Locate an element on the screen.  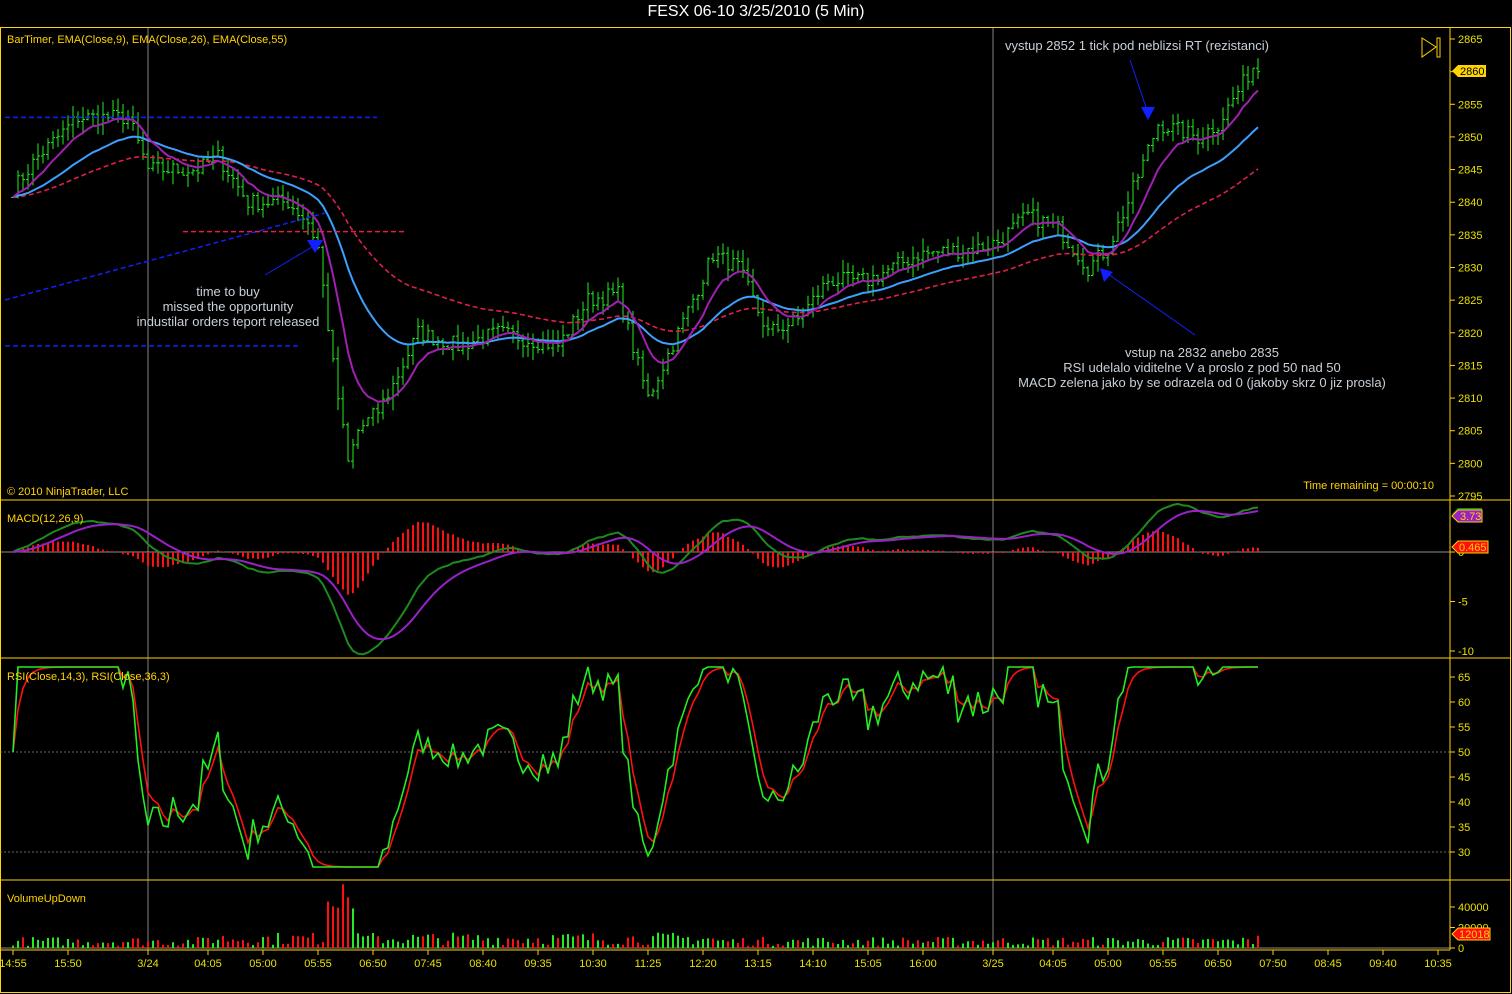
macd-line is located at coordinates (635, 579).